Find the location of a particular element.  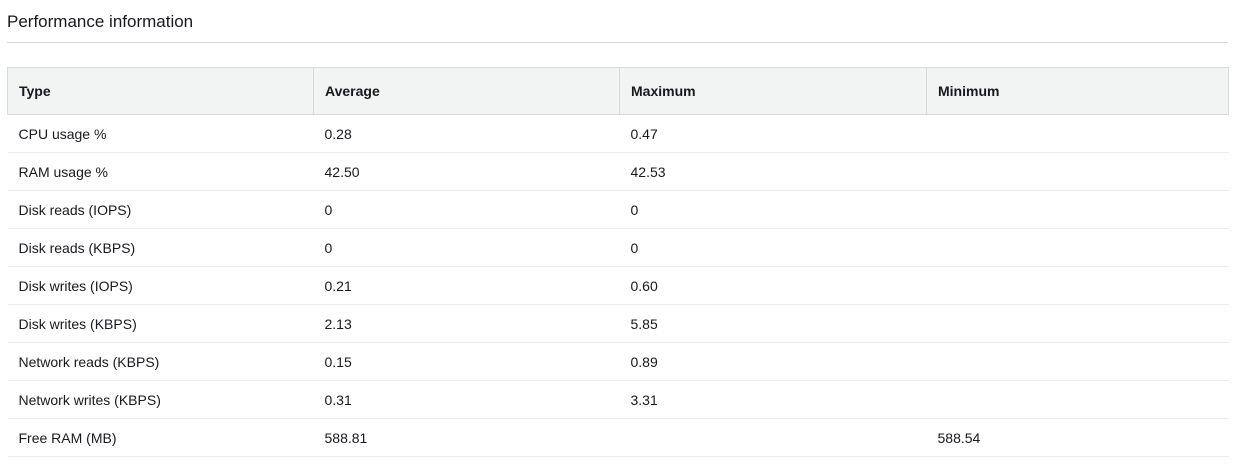

cell-average: 0.28 is located at coordinates (466, 133).